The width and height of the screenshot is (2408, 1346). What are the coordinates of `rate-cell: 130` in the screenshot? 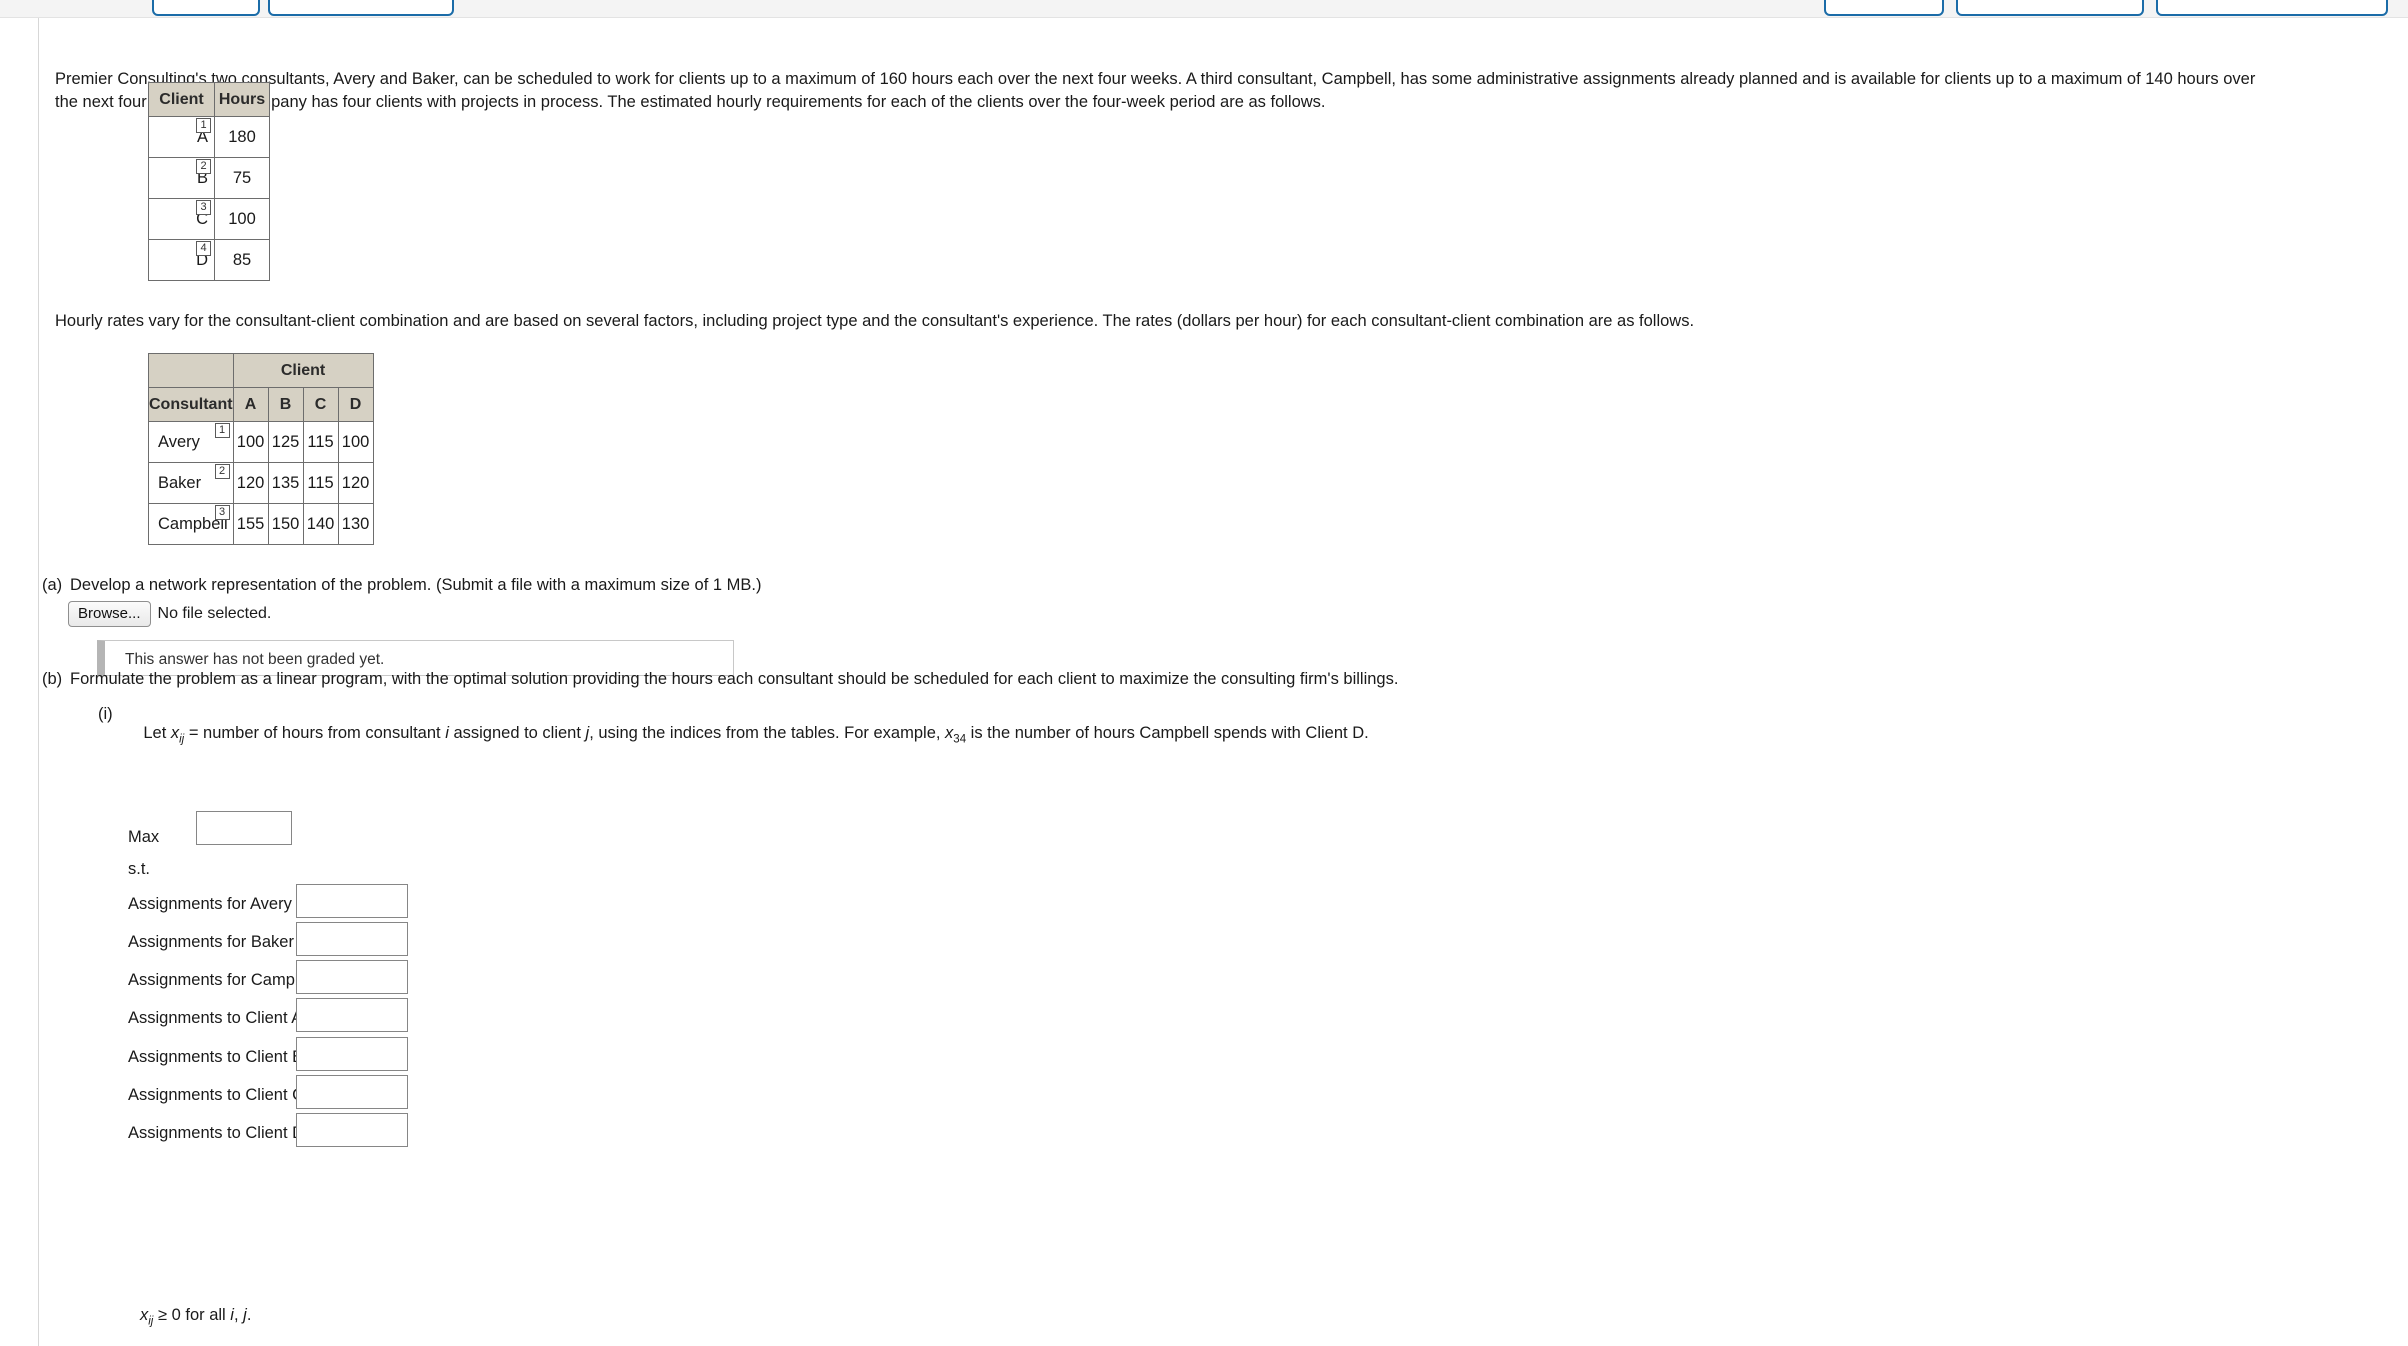 It's located at (355, 524).